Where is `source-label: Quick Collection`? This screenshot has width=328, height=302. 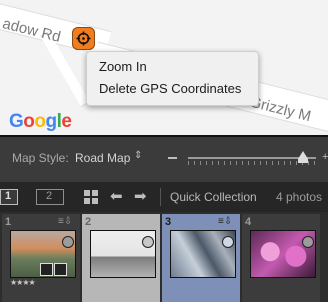
source-label: Quick Collection is located at coordinates (213, 197).